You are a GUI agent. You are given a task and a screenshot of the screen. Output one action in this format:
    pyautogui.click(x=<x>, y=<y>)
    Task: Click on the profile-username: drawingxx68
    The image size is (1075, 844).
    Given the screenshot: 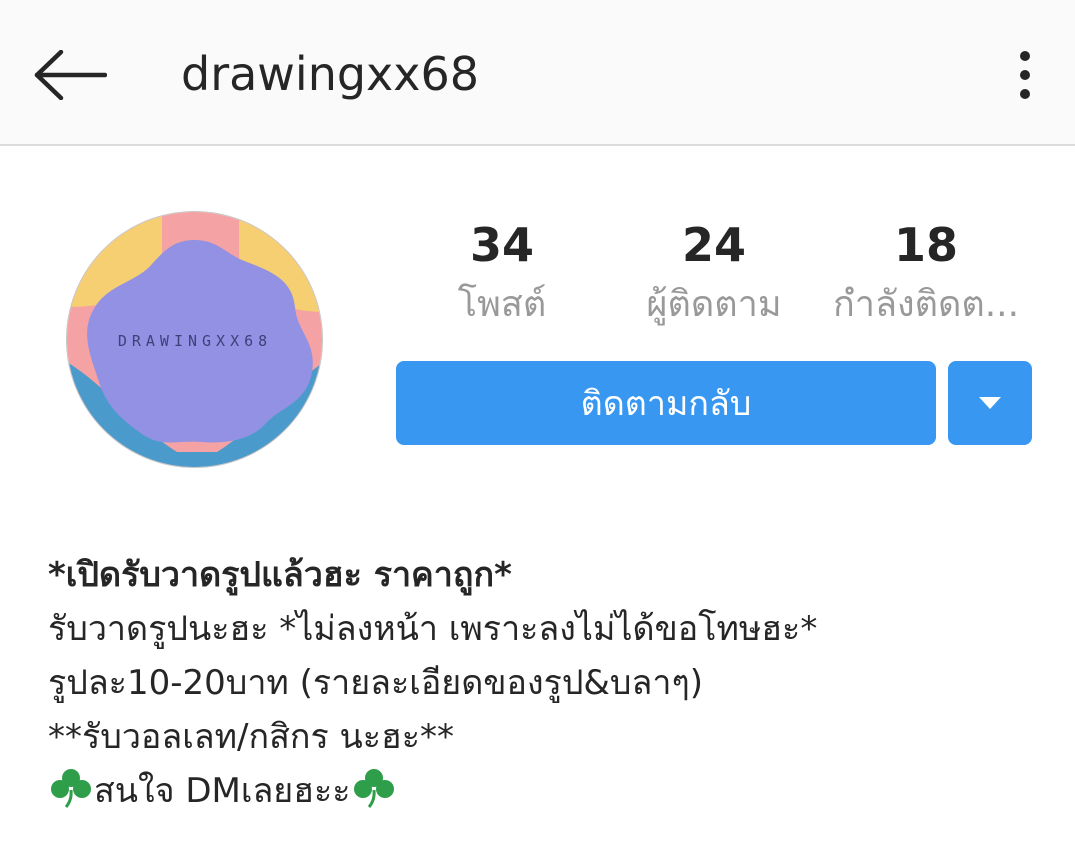 What is the action you would take?
    pyautogui.click(x=330, y=74)
    